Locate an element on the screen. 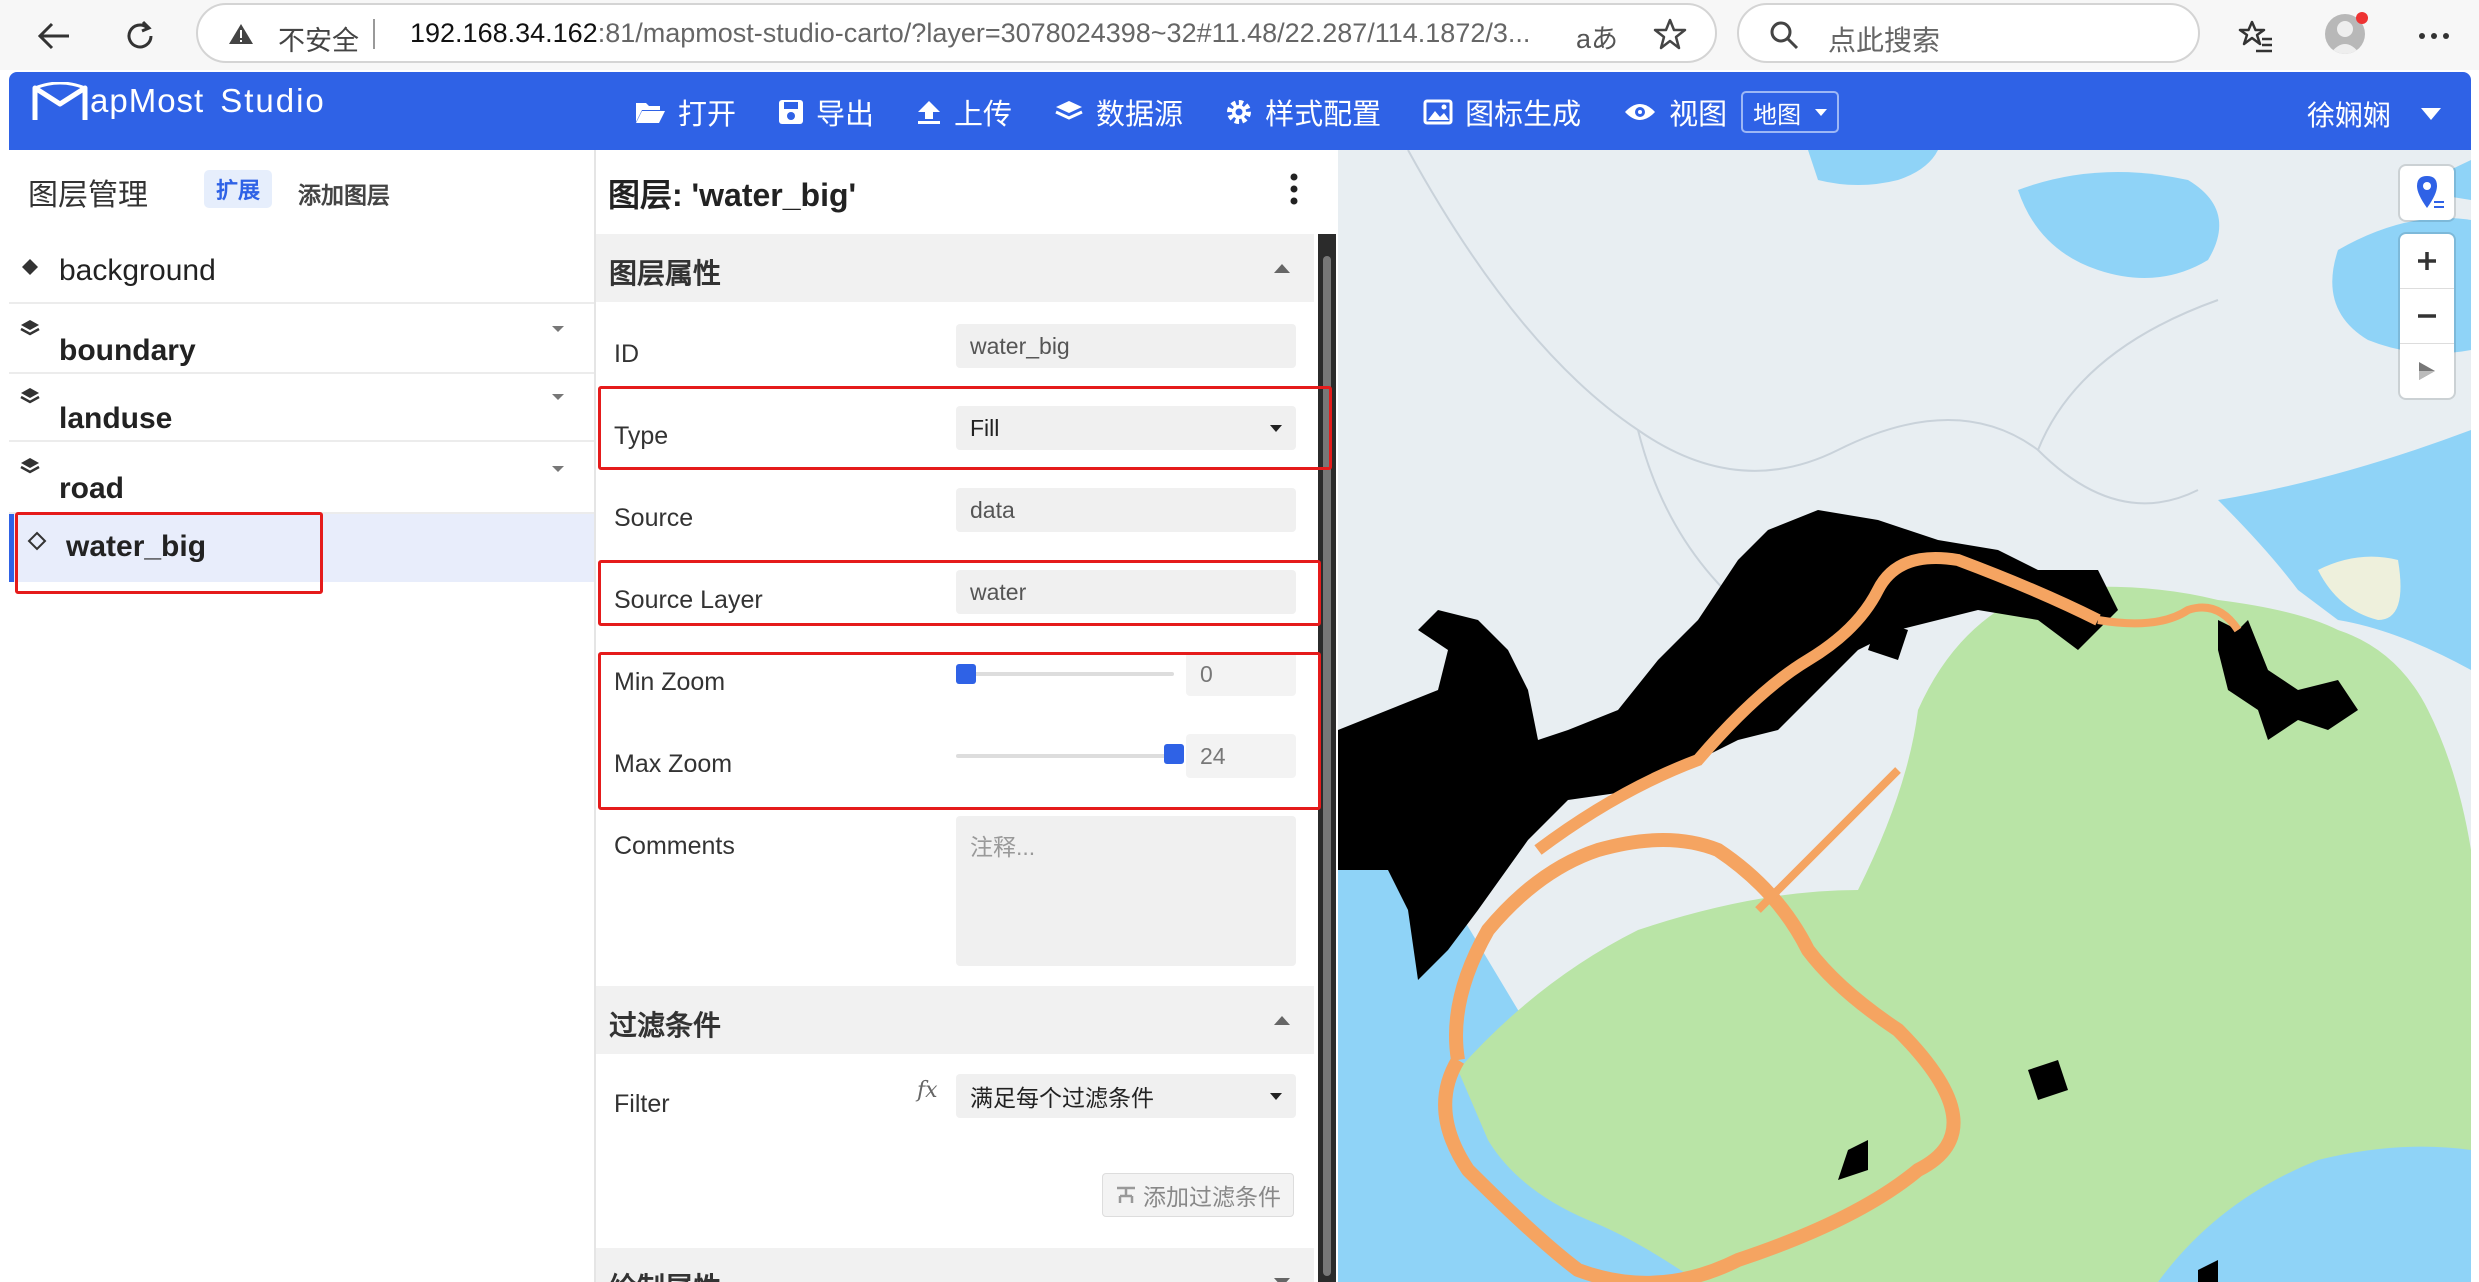 This screenshot has height=1282, width=2479. ellipsis-icon is located at coordinates (2434, 36).